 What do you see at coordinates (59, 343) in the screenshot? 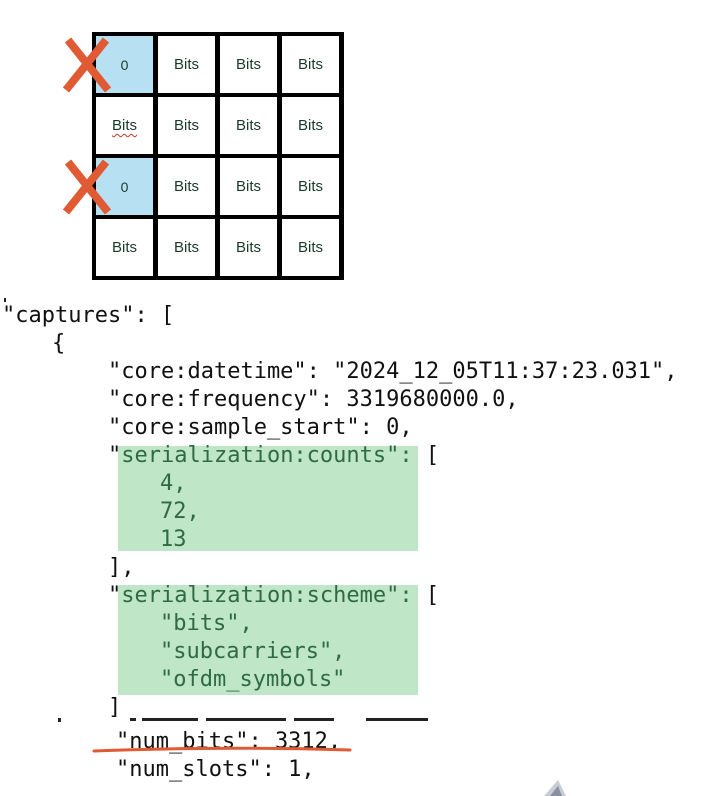
I see `code-line-open-brace: {` at bounding box center [59, 343].